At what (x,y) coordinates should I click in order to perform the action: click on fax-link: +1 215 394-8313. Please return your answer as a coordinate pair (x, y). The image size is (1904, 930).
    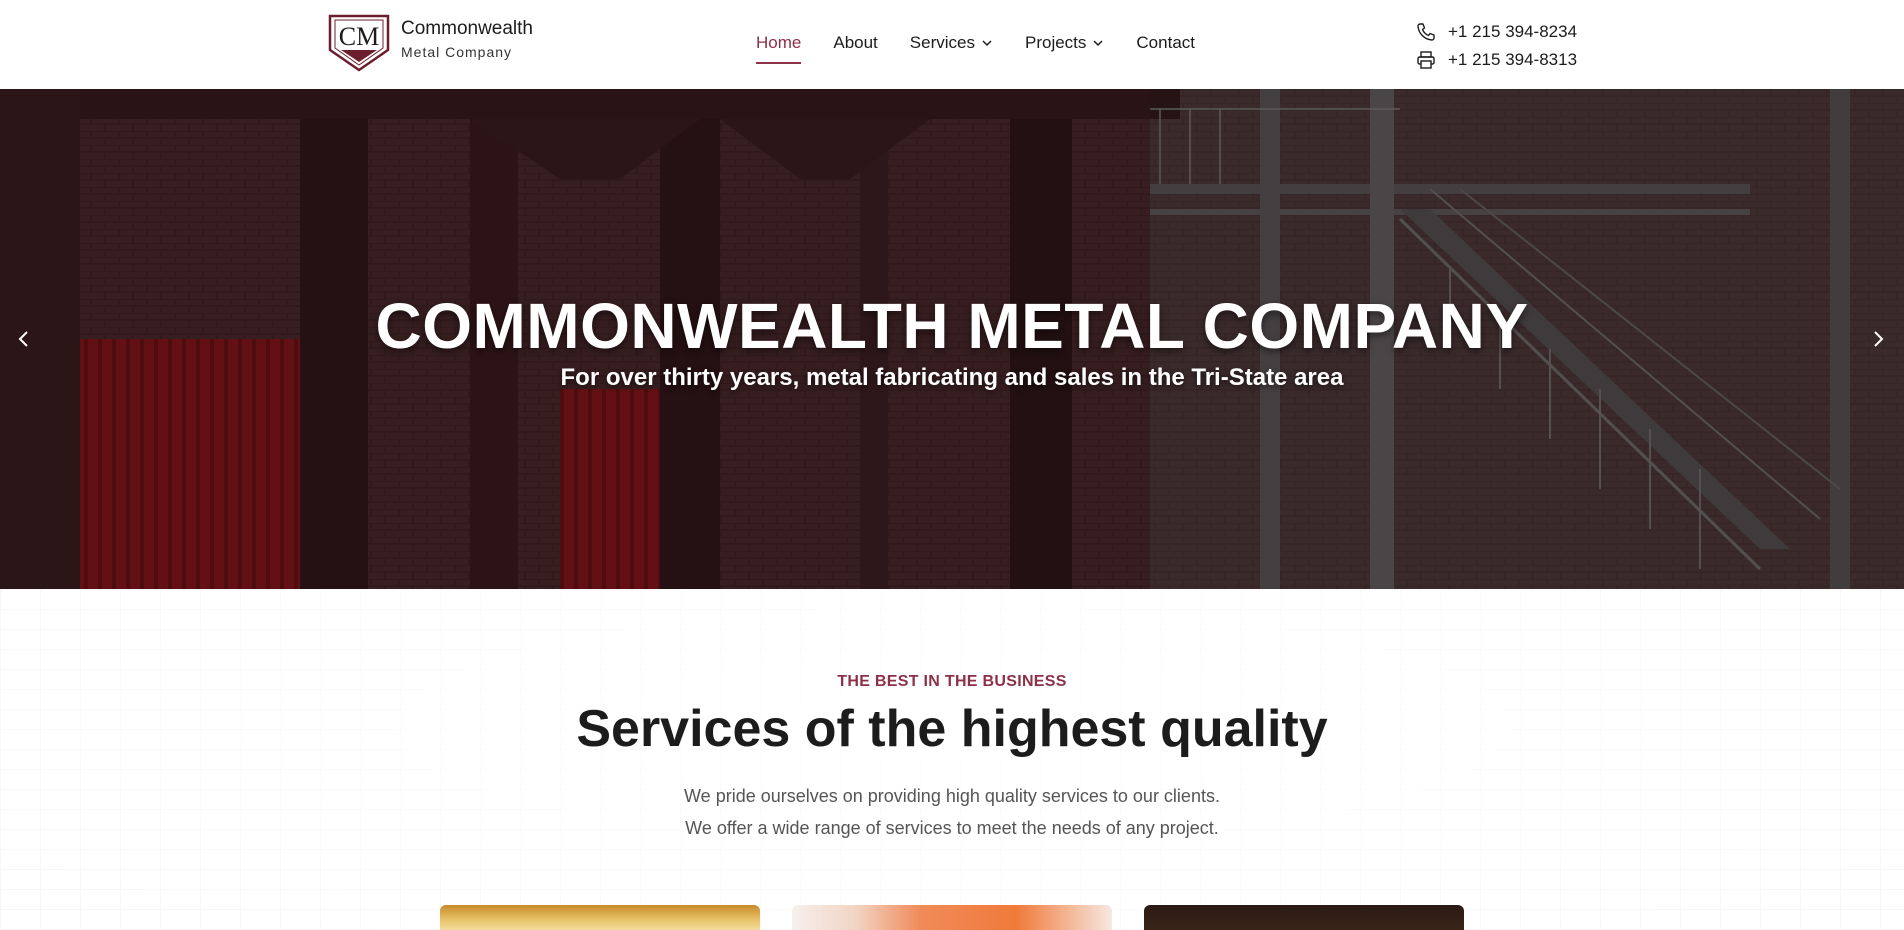
    Looking at the image, I should click on (1496, 60).